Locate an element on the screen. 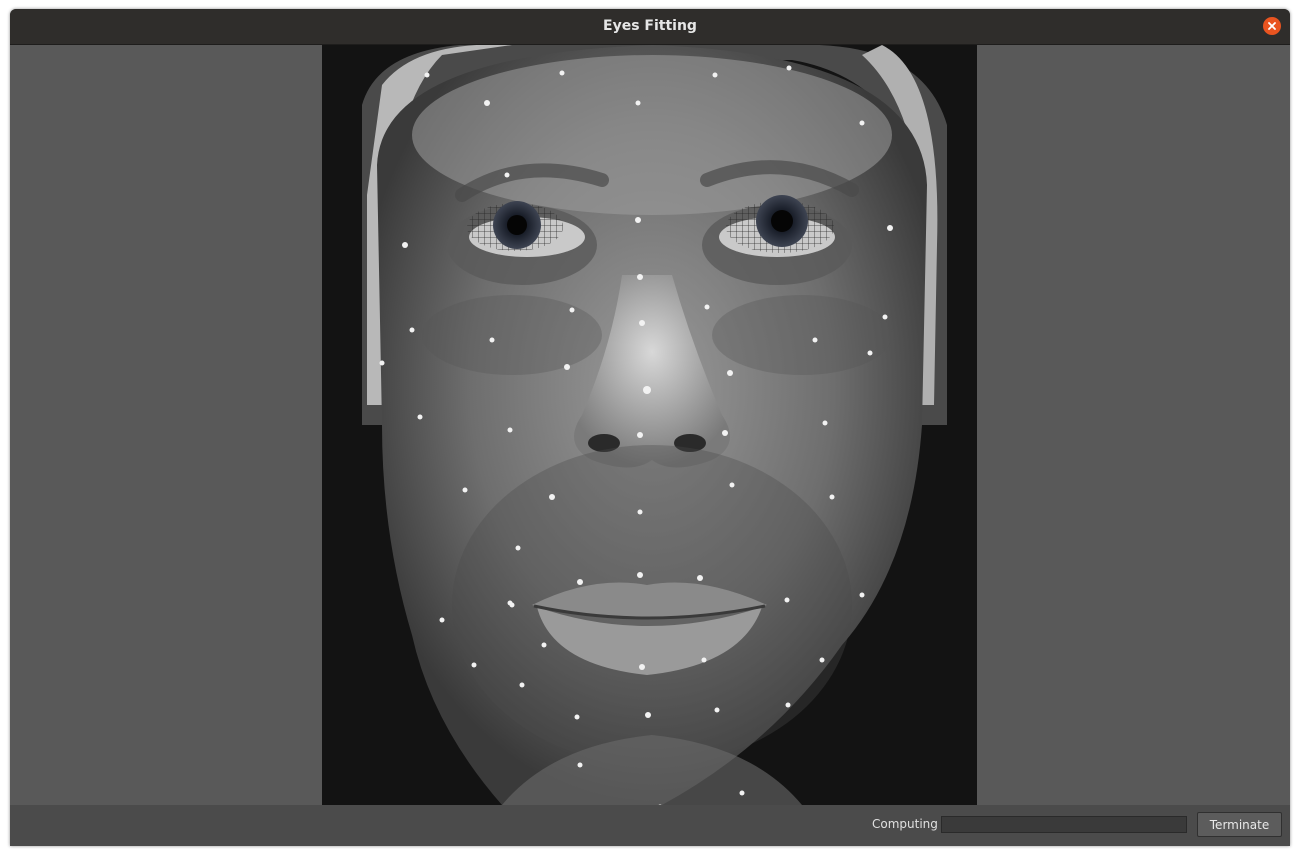 The height and width of the screenshot is (855, 1300). title-bar: Eyes Fitting is located at coordinates (650, 27).